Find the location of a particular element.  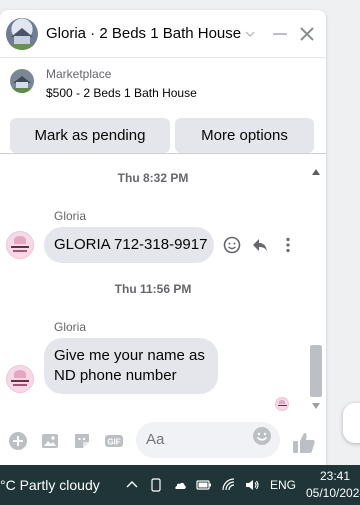

listing-source: Marketplace is located at coordinates (79, 74).